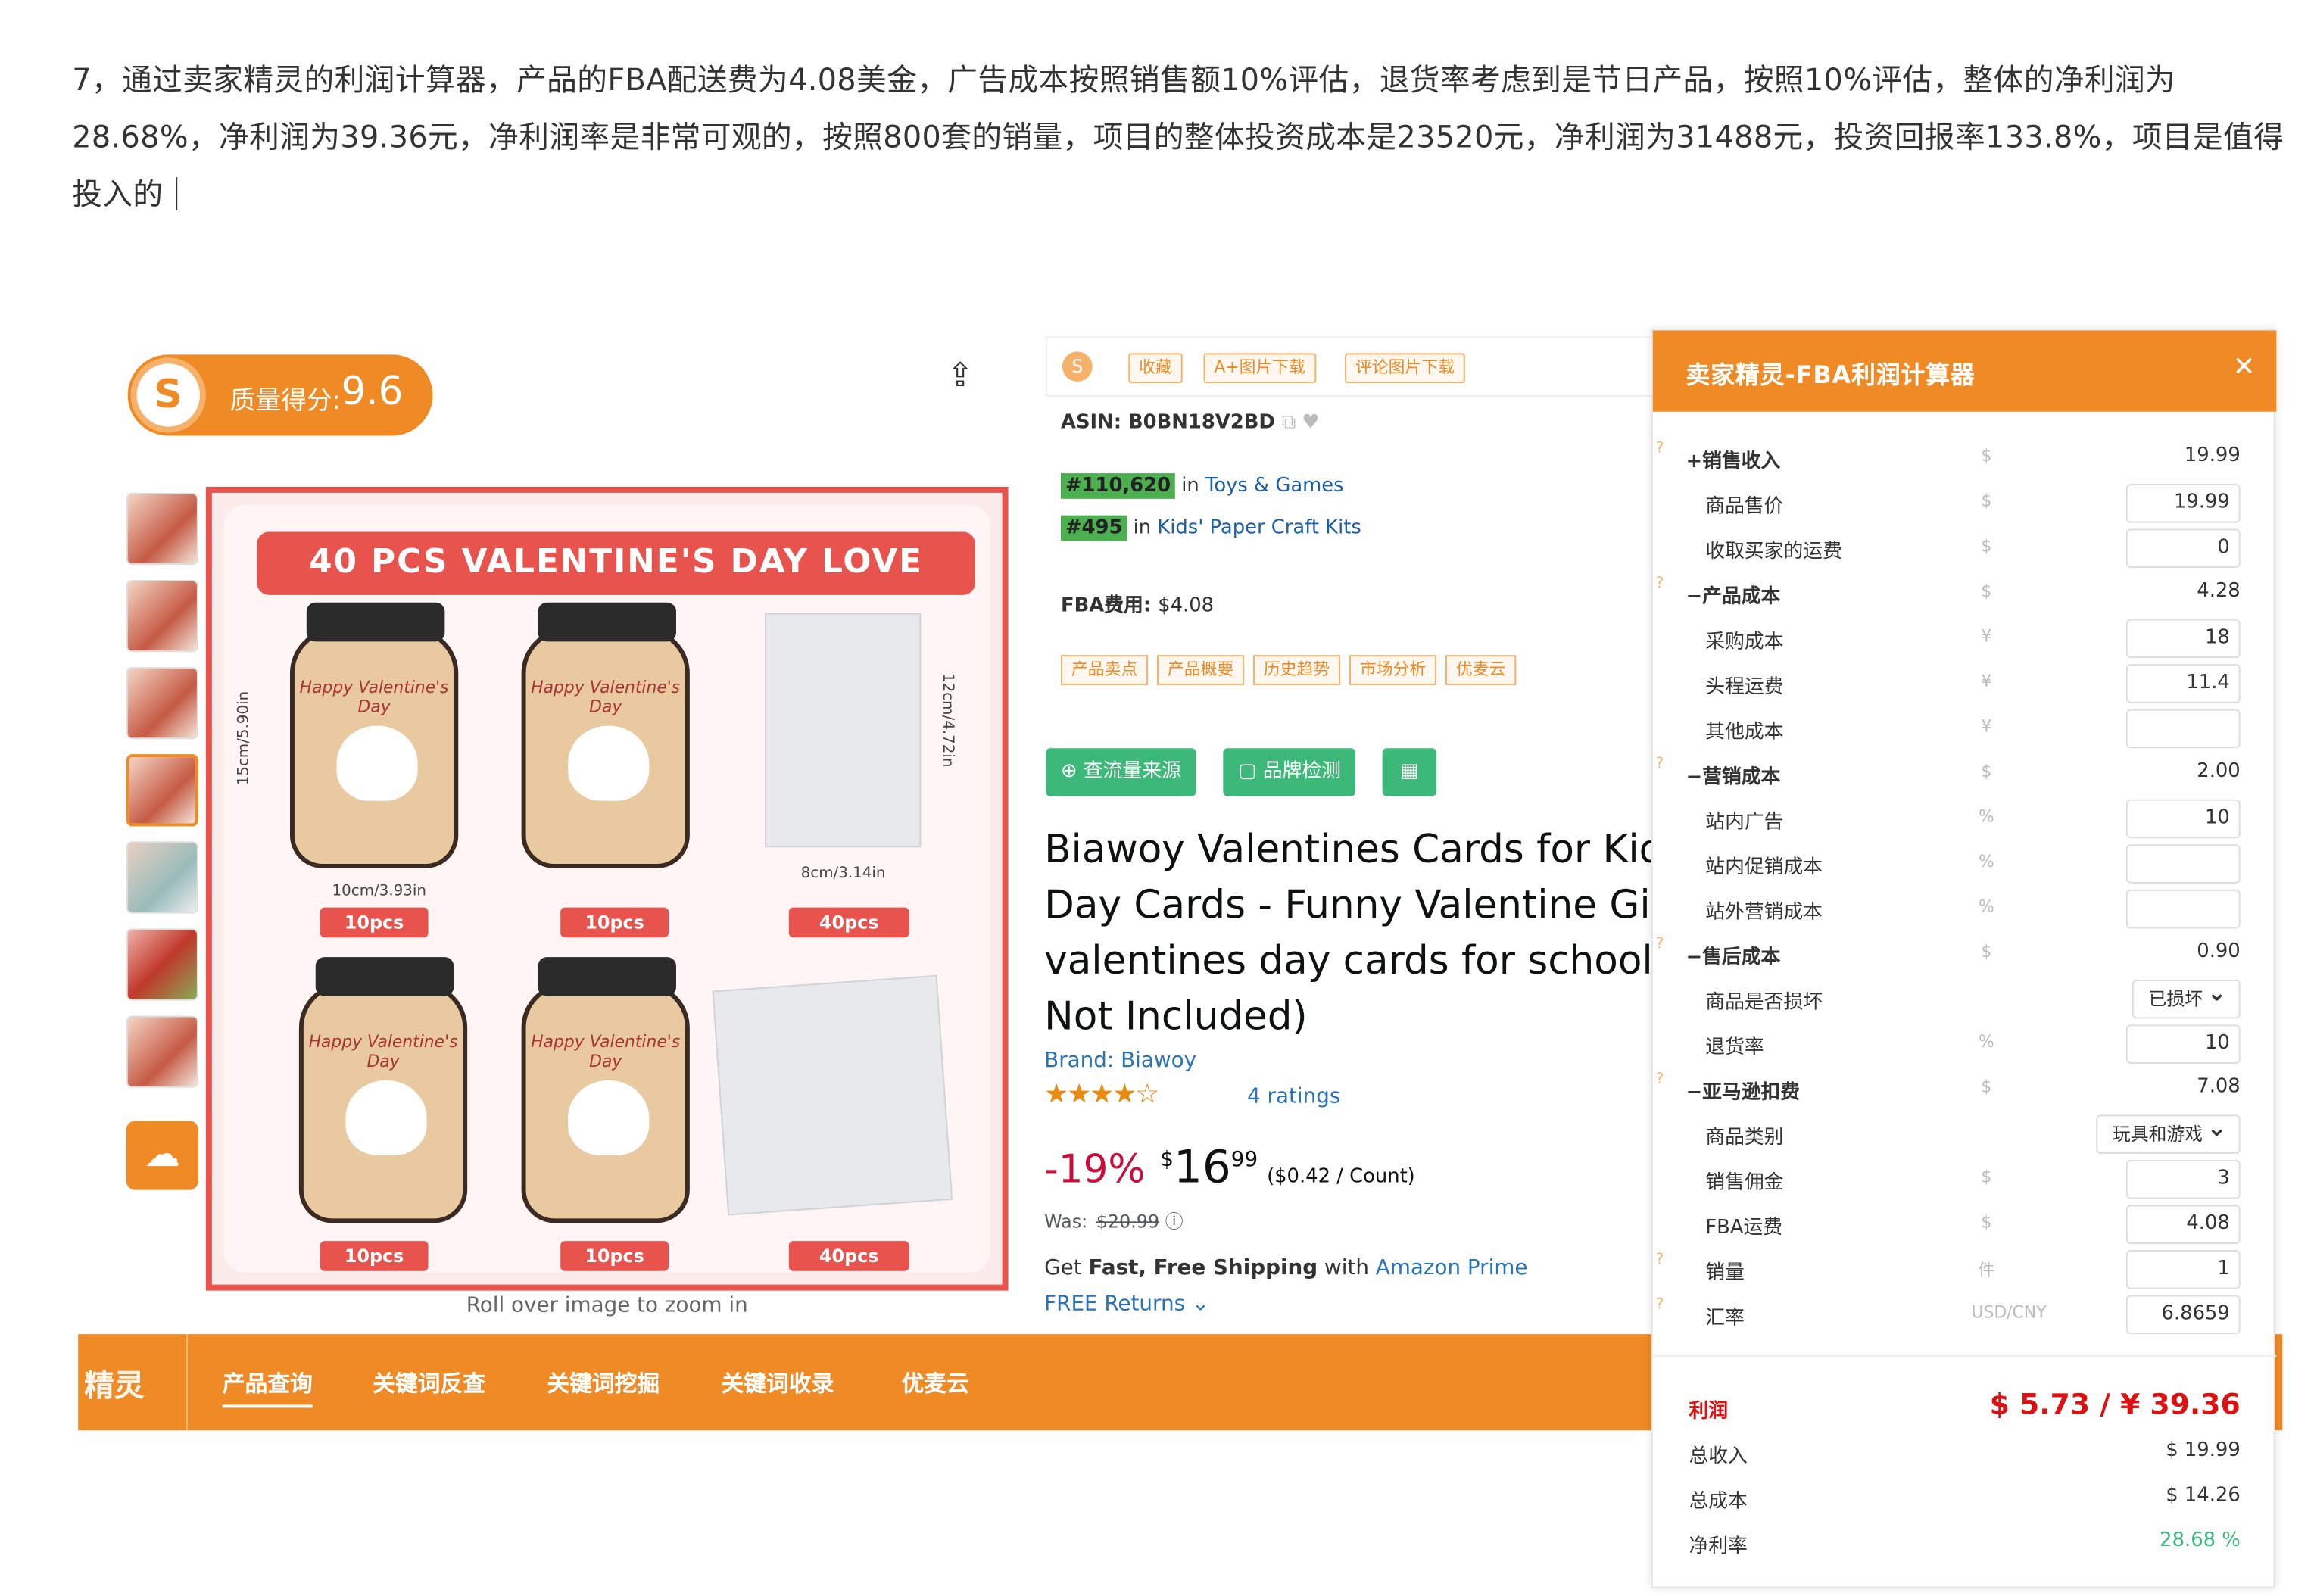 This screenshot has height=1596, width=2314. I want to click on chip-summary: 产品概要, so click(1201, 670).